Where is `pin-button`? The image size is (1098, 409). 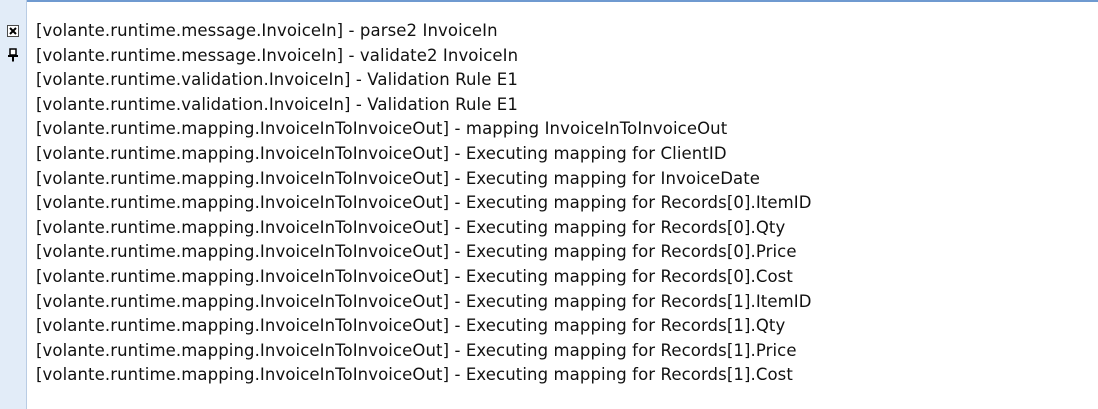 pin-button is located at coordinates (13, 57).